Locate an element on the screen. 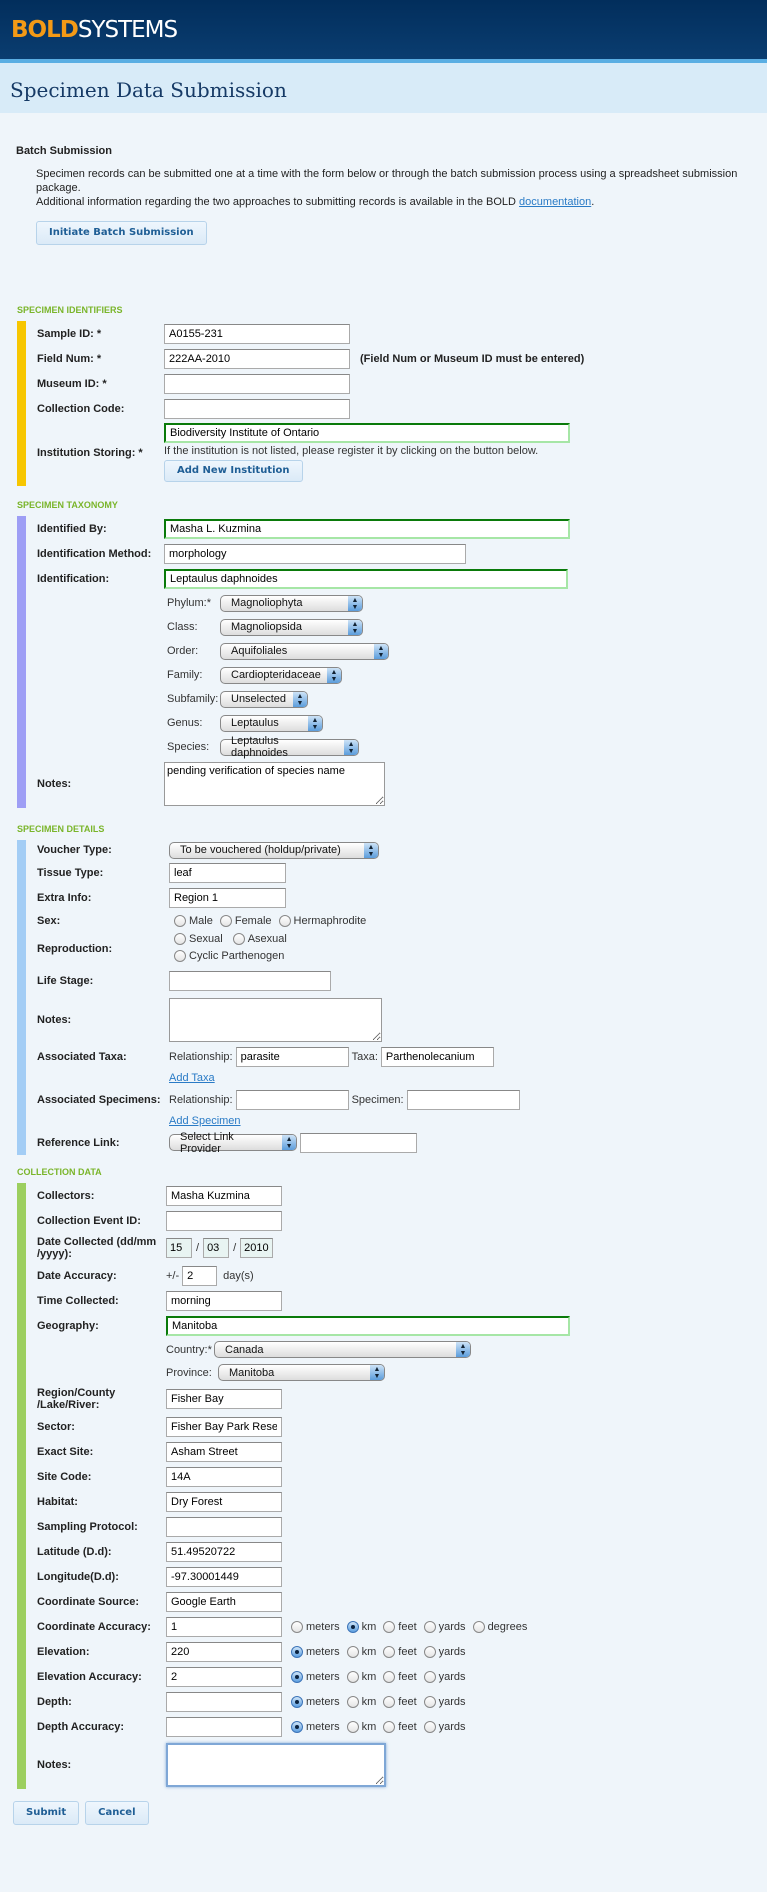 The image size is (767, 1892). elevation-feet-radio: feet is located at coordinates (400, 1651).